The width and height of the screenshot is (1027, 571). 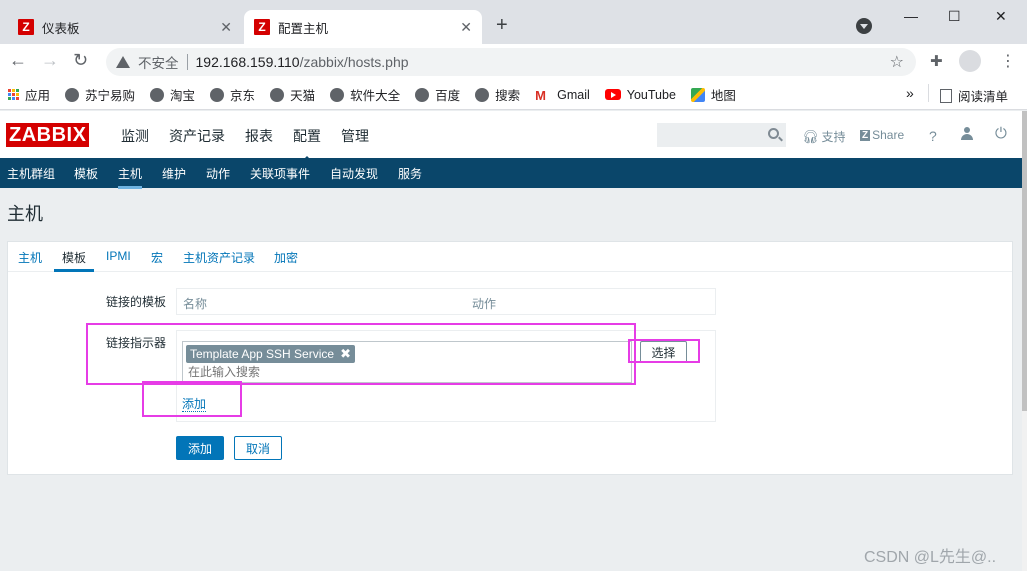 I want to click on form-tabs: 主机 模板 IPMI 宏 主机资产记录 加密, so click(x=510, y=257).